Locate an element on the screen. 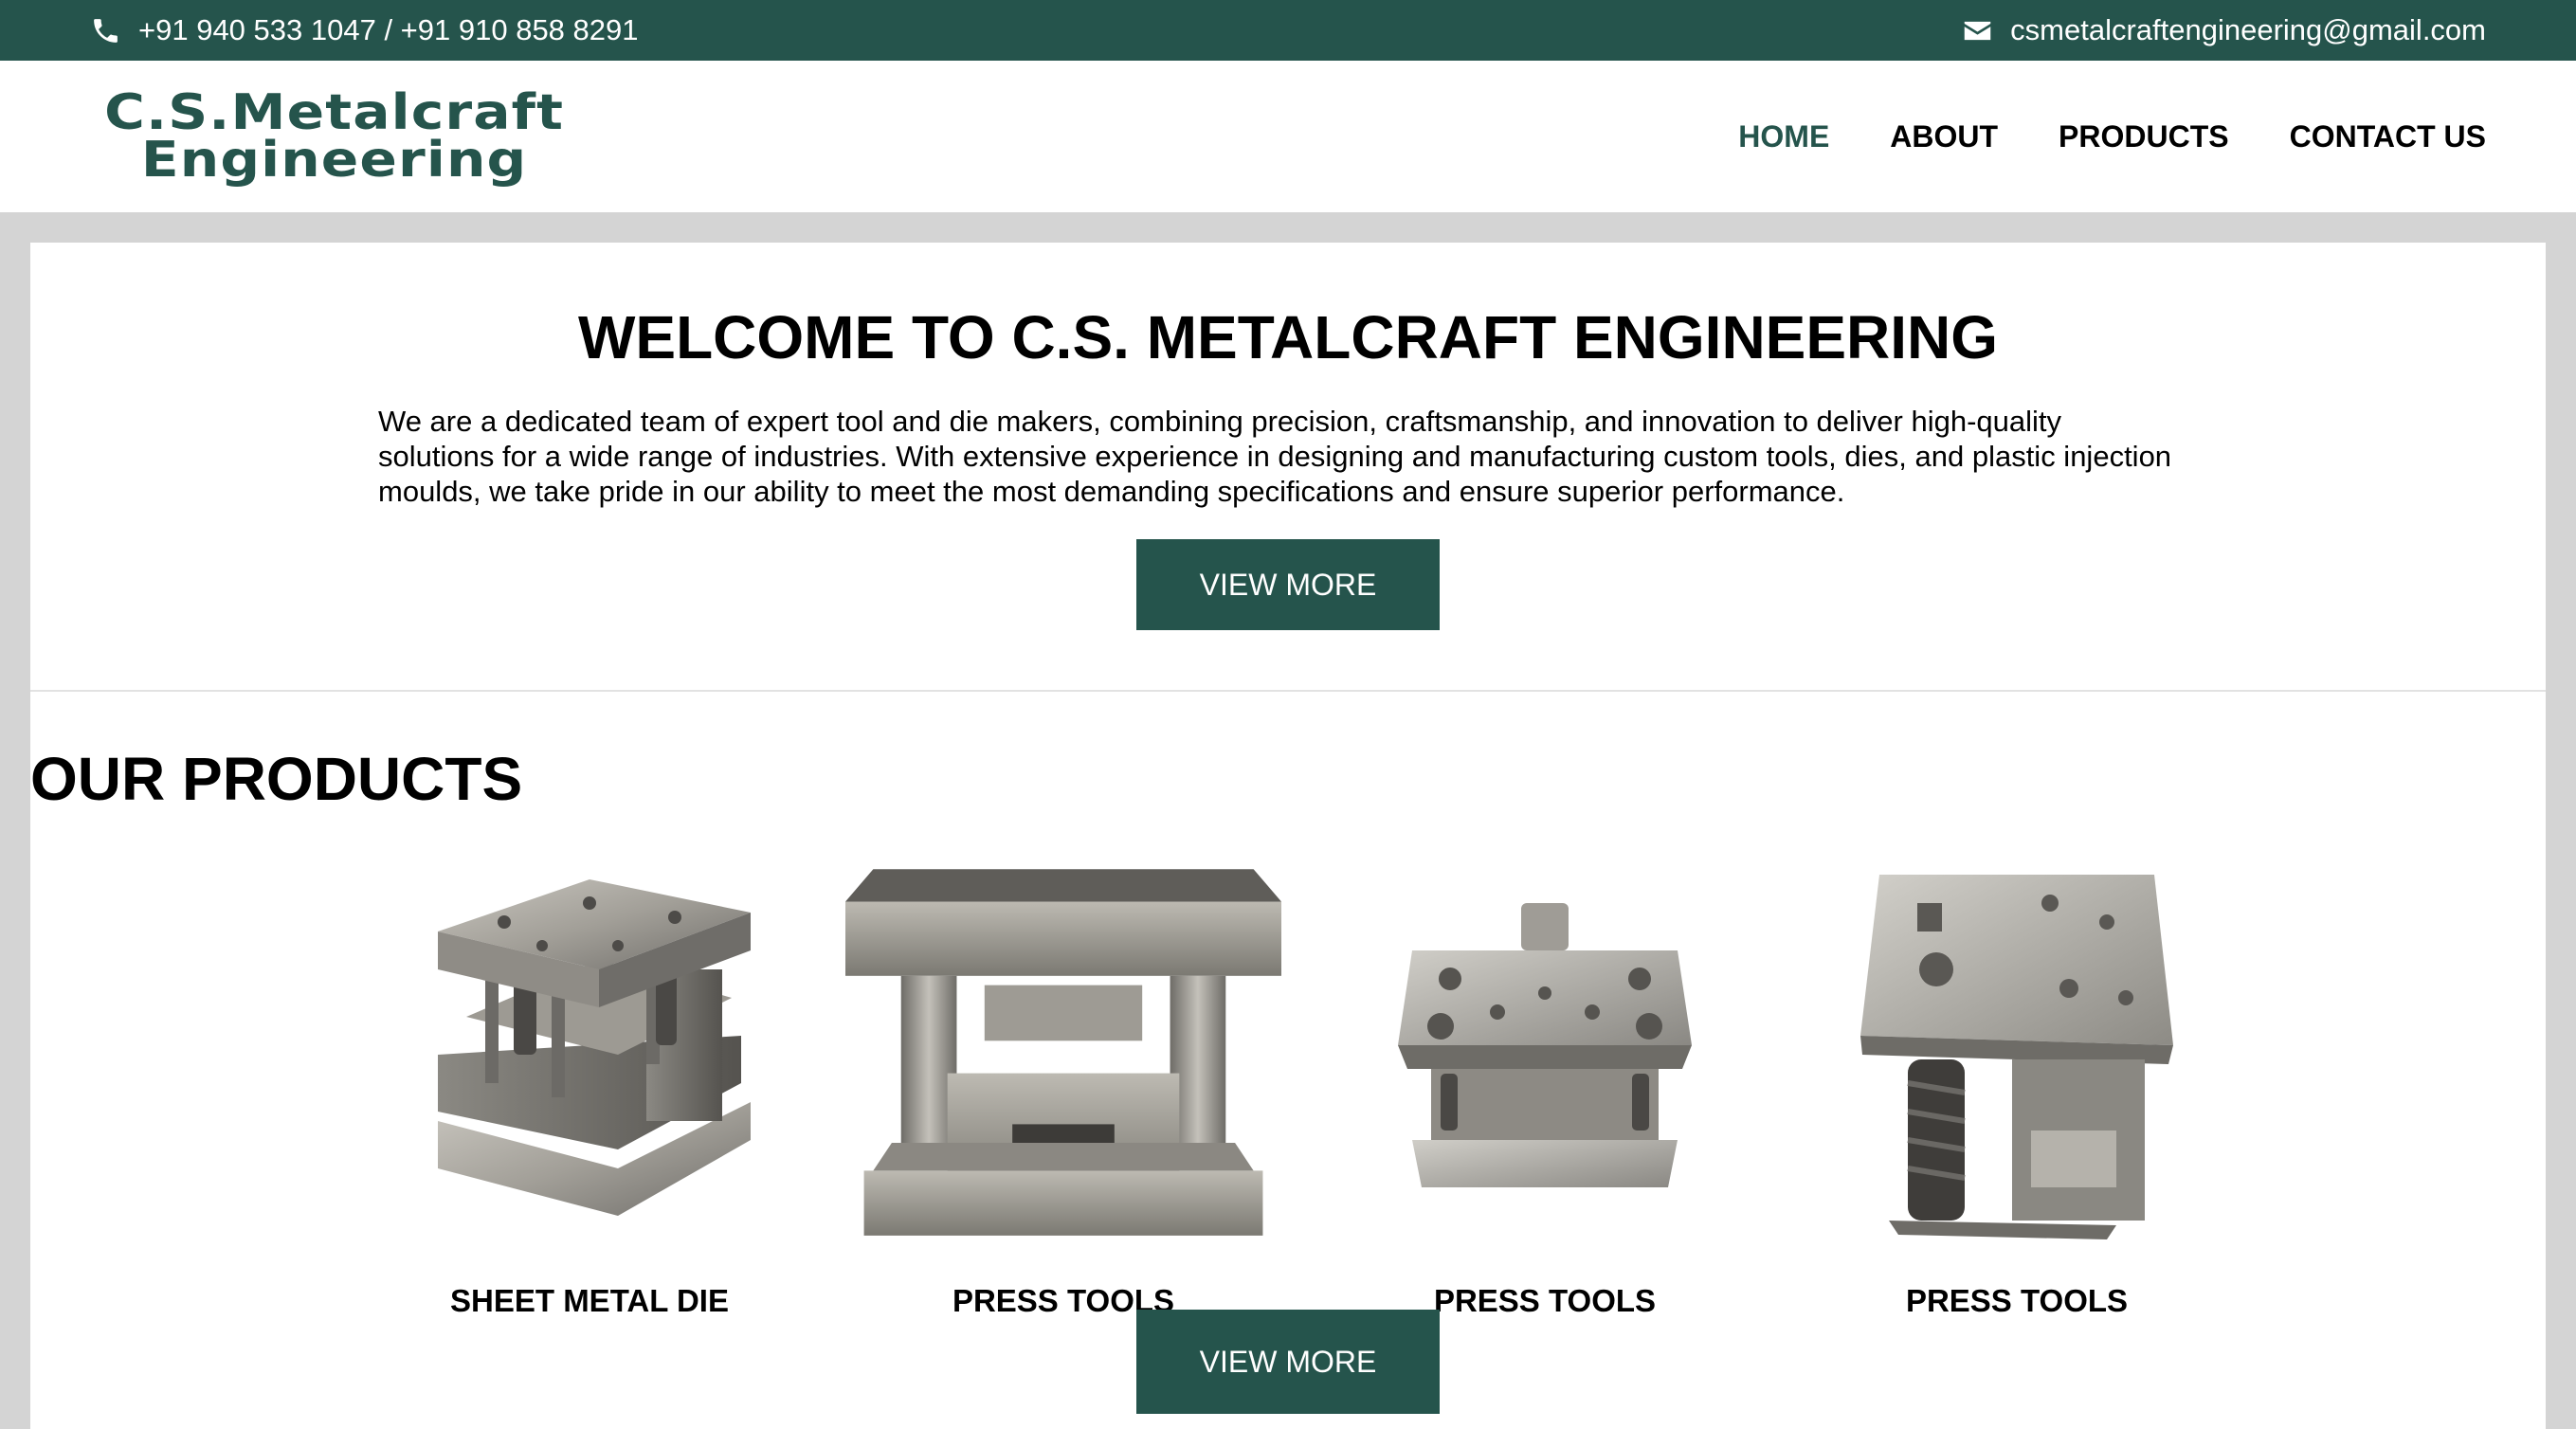 This screenshot has width=2576, height=1429. welcome-title: WELCOME TO C.S. METALCRAFT ENGINEERING is located at coordinates (1288, 337).